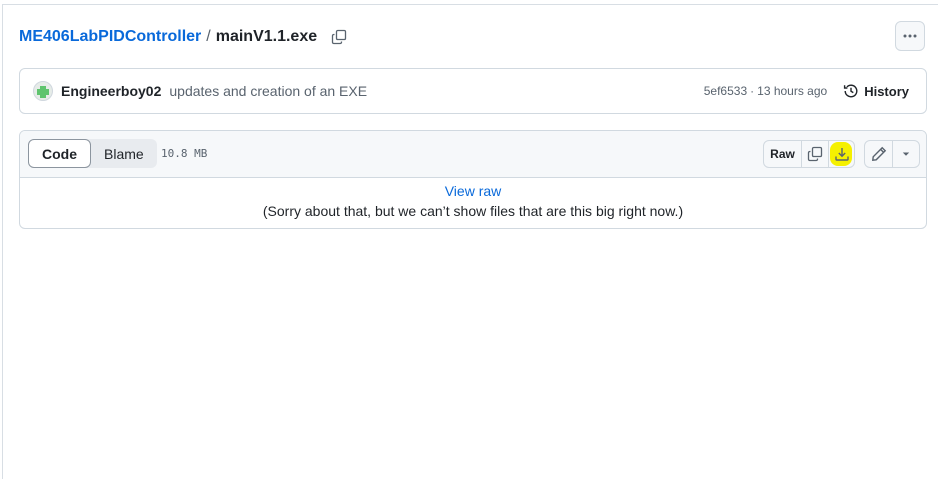 This screenshot has height=479, width=938. I want to click on avatar, so click(43, 91).